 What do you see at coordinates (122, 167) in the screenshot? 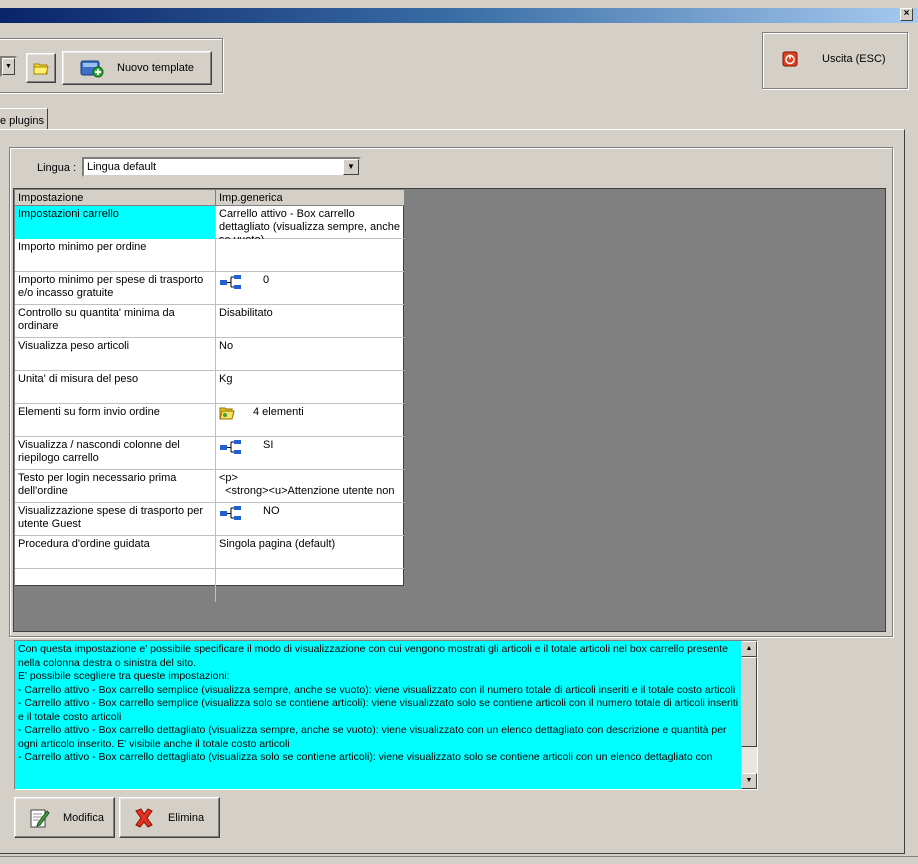
I see `language-value: Lingua default` at bounding box center [122, 167].